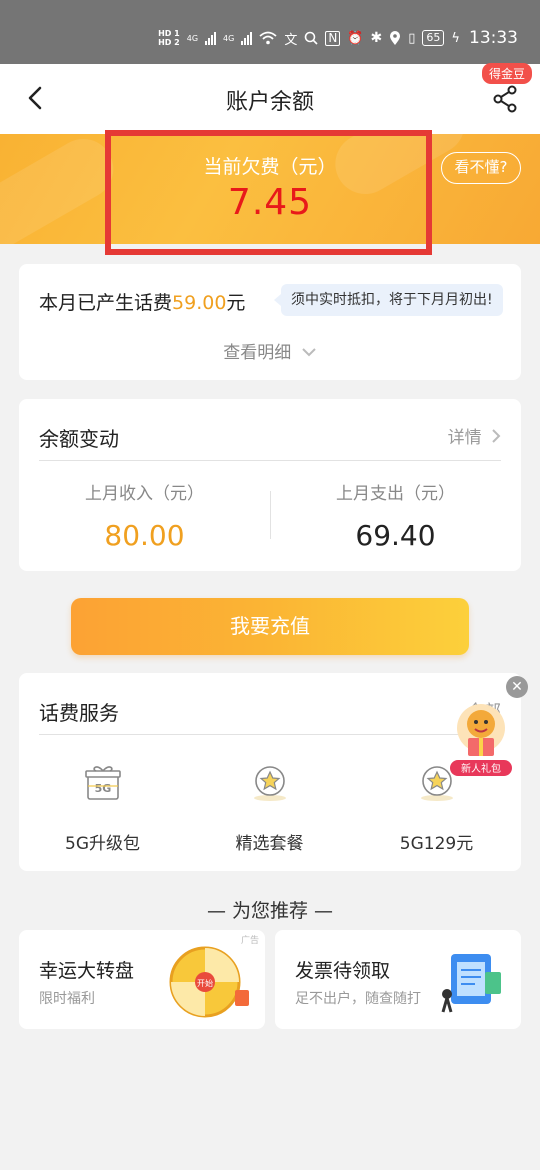 This screenshot has height=1170, width=540. Describe the element at coordinates (229, 38) in the screenshot. I see `net2-label: 4G` at that location.